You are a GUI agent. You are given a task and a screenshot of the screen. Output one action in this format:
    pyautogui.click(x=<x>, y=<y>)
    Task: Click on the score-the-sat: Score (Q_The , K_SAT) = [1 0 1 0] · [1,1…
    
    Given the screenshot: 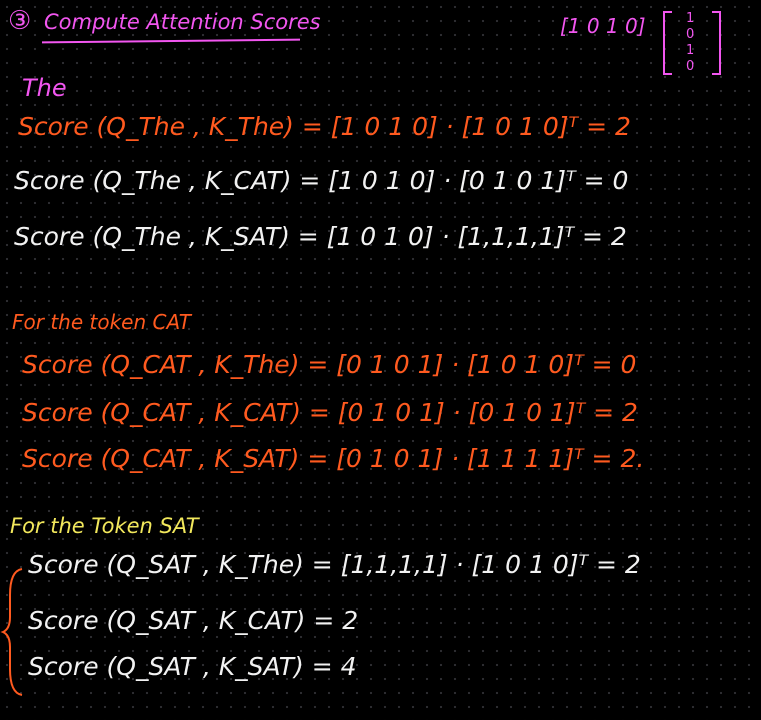 What is the action you would take?
    pyautogui.click(x=320, y=236)
    